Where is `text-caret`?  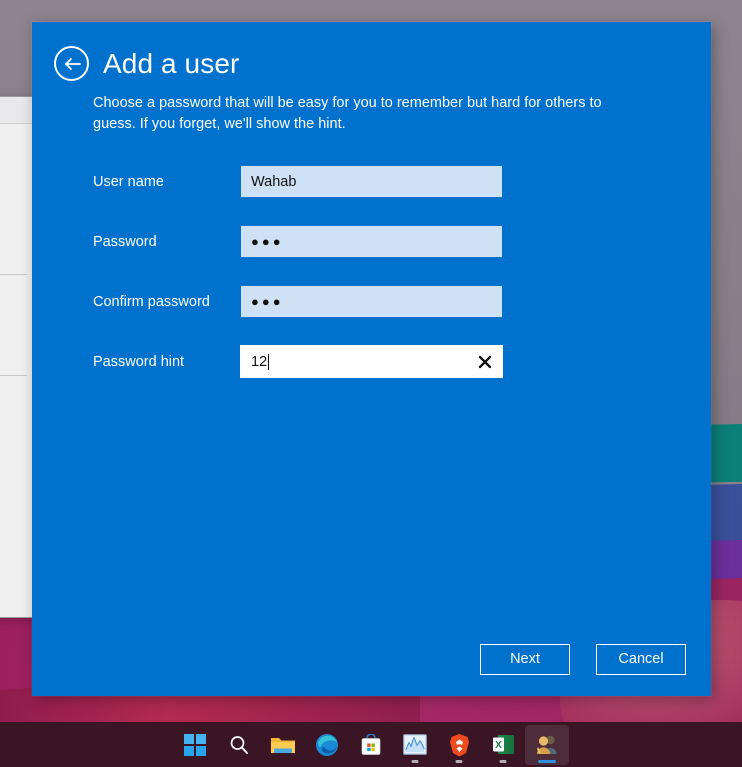 text-caret is located at coordinates (269, 361).